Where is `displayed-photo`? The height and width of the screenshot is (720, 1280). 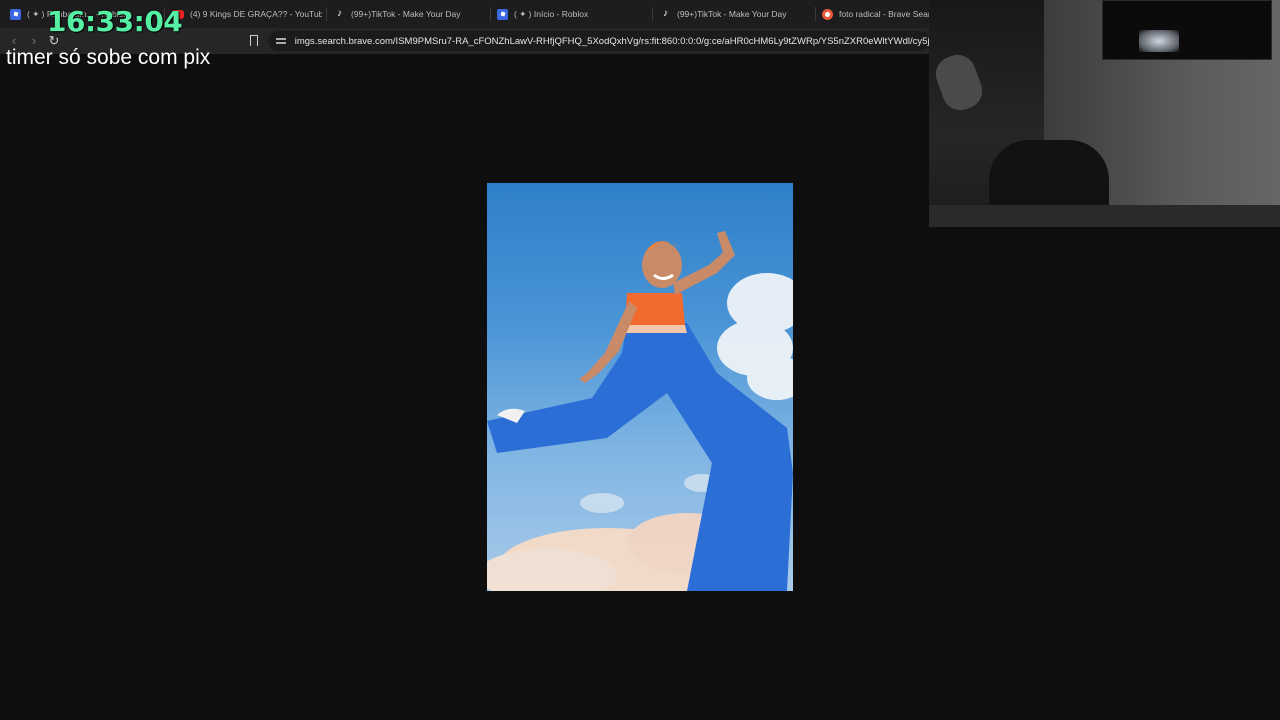
displayed-photo is located at coordinates (640, 387).